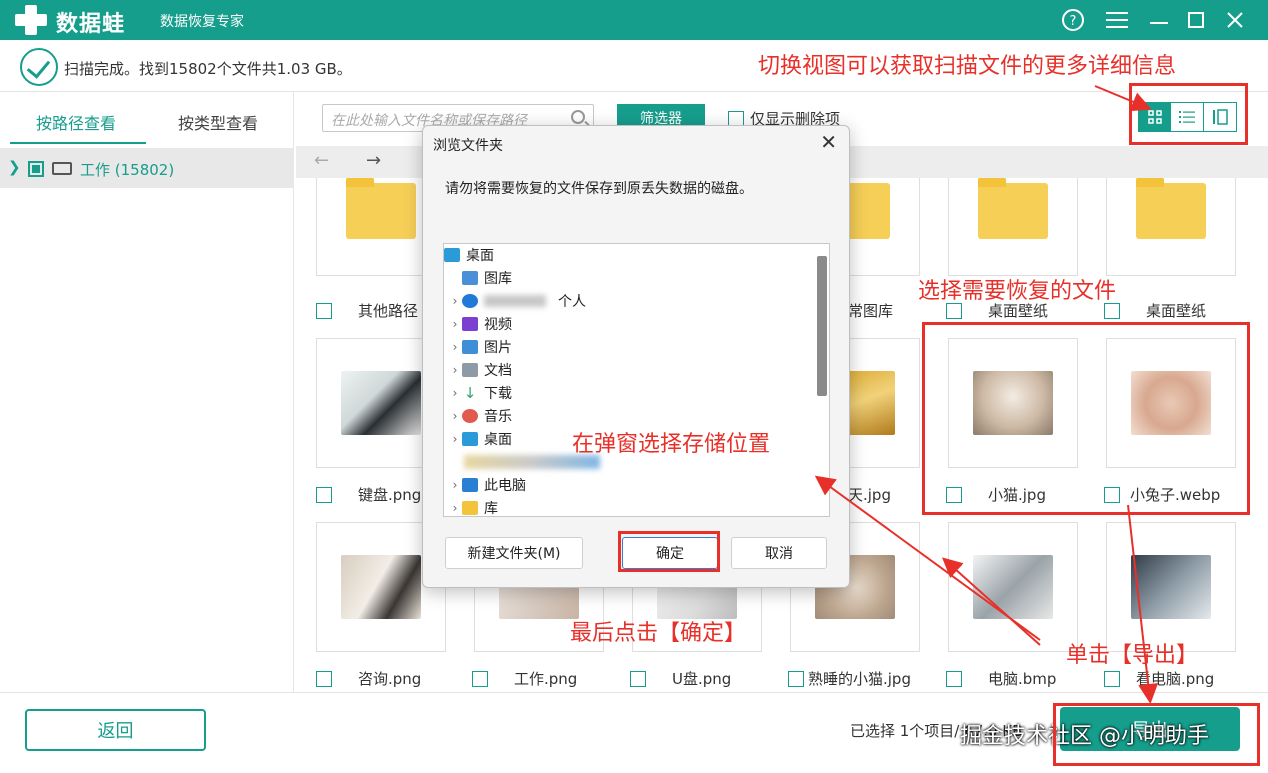 The width and height of the screenshot is (1268, 773). Describe the element at coordinates (869, 494) in the screenshot. I see `file-item: 天.jpg` at that location.